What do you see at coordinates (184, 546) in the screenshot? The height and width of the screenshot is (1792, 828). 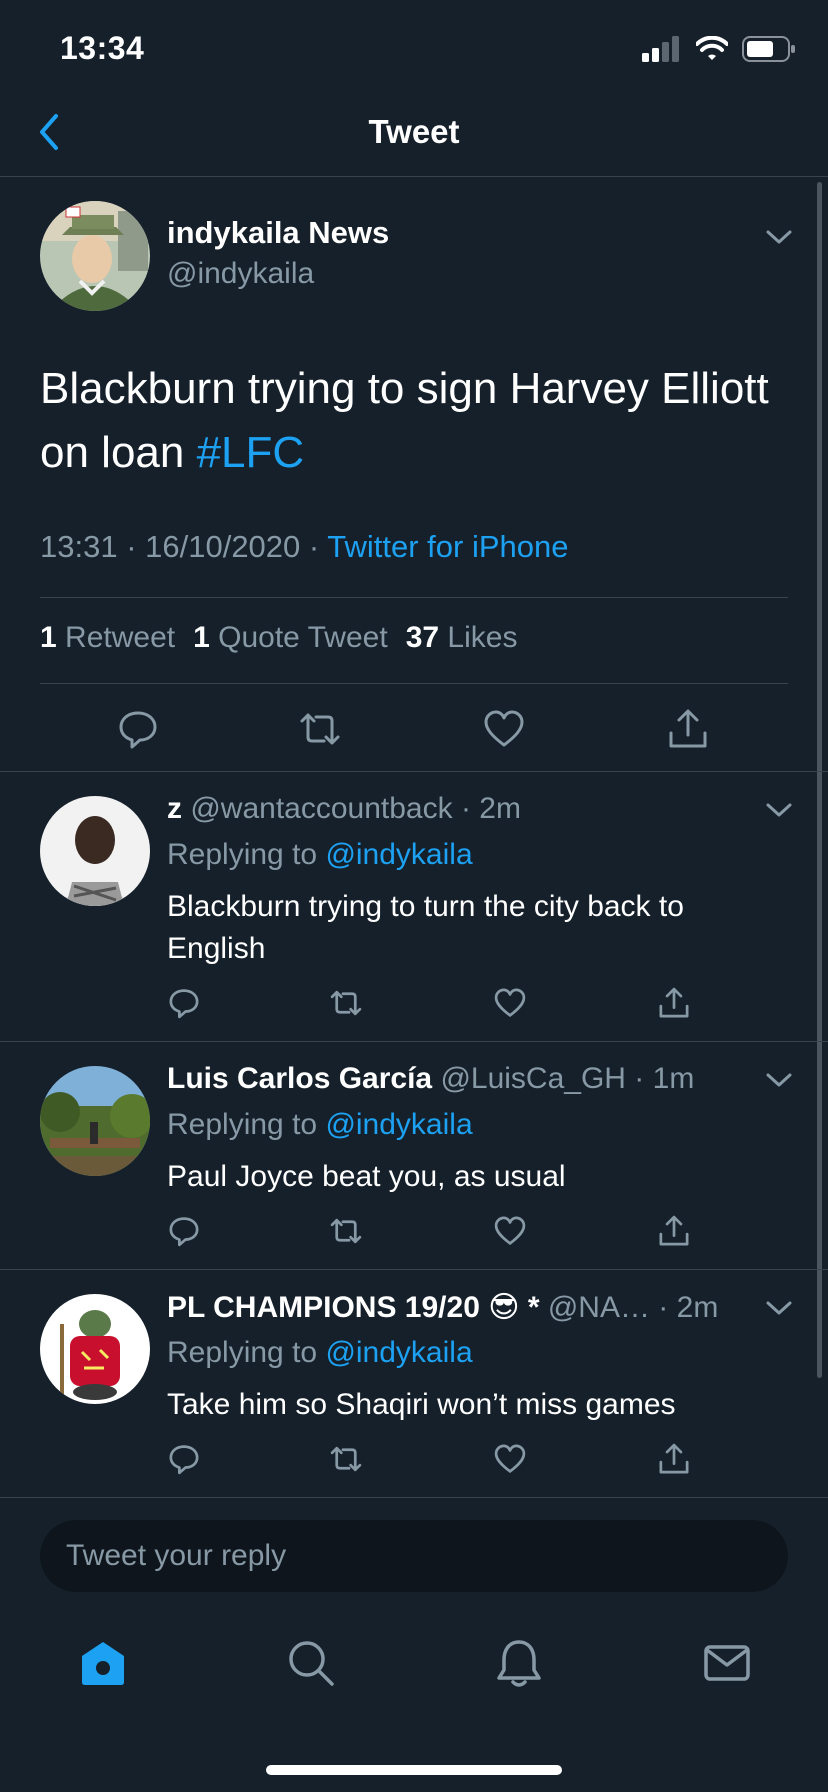 I see `tweet-timestamp: 13:31 · 16/10/2020 ·` at bounding box center [184, 546].